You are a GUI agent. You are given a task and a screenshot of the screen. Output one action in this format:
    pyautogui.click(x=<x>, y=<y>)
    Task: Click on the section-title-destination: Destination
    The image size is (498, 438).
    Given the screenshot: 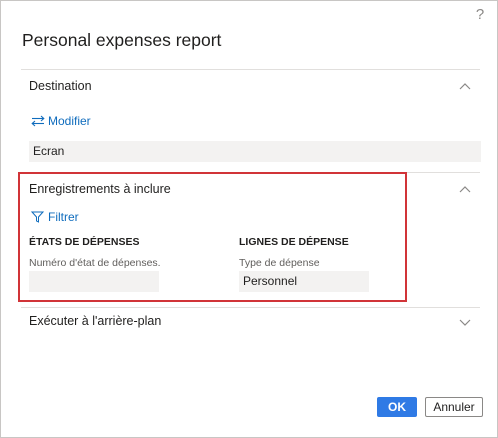 What is the action you would take?
    pyautogui.click(x=60, y=86)
    